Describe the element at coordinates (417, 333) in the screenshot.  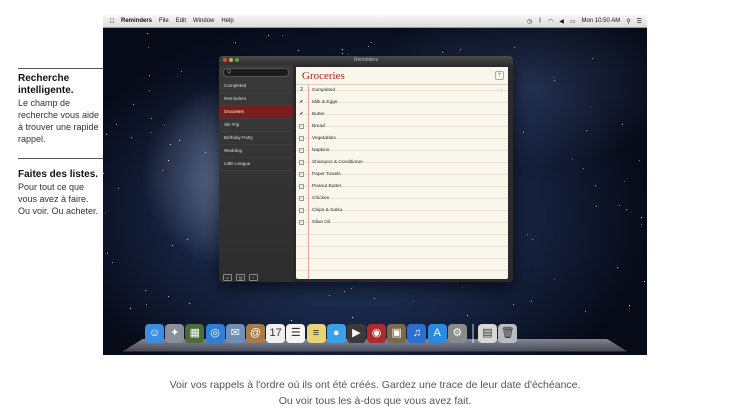
I see `itunes-icon: ♫` at that location.